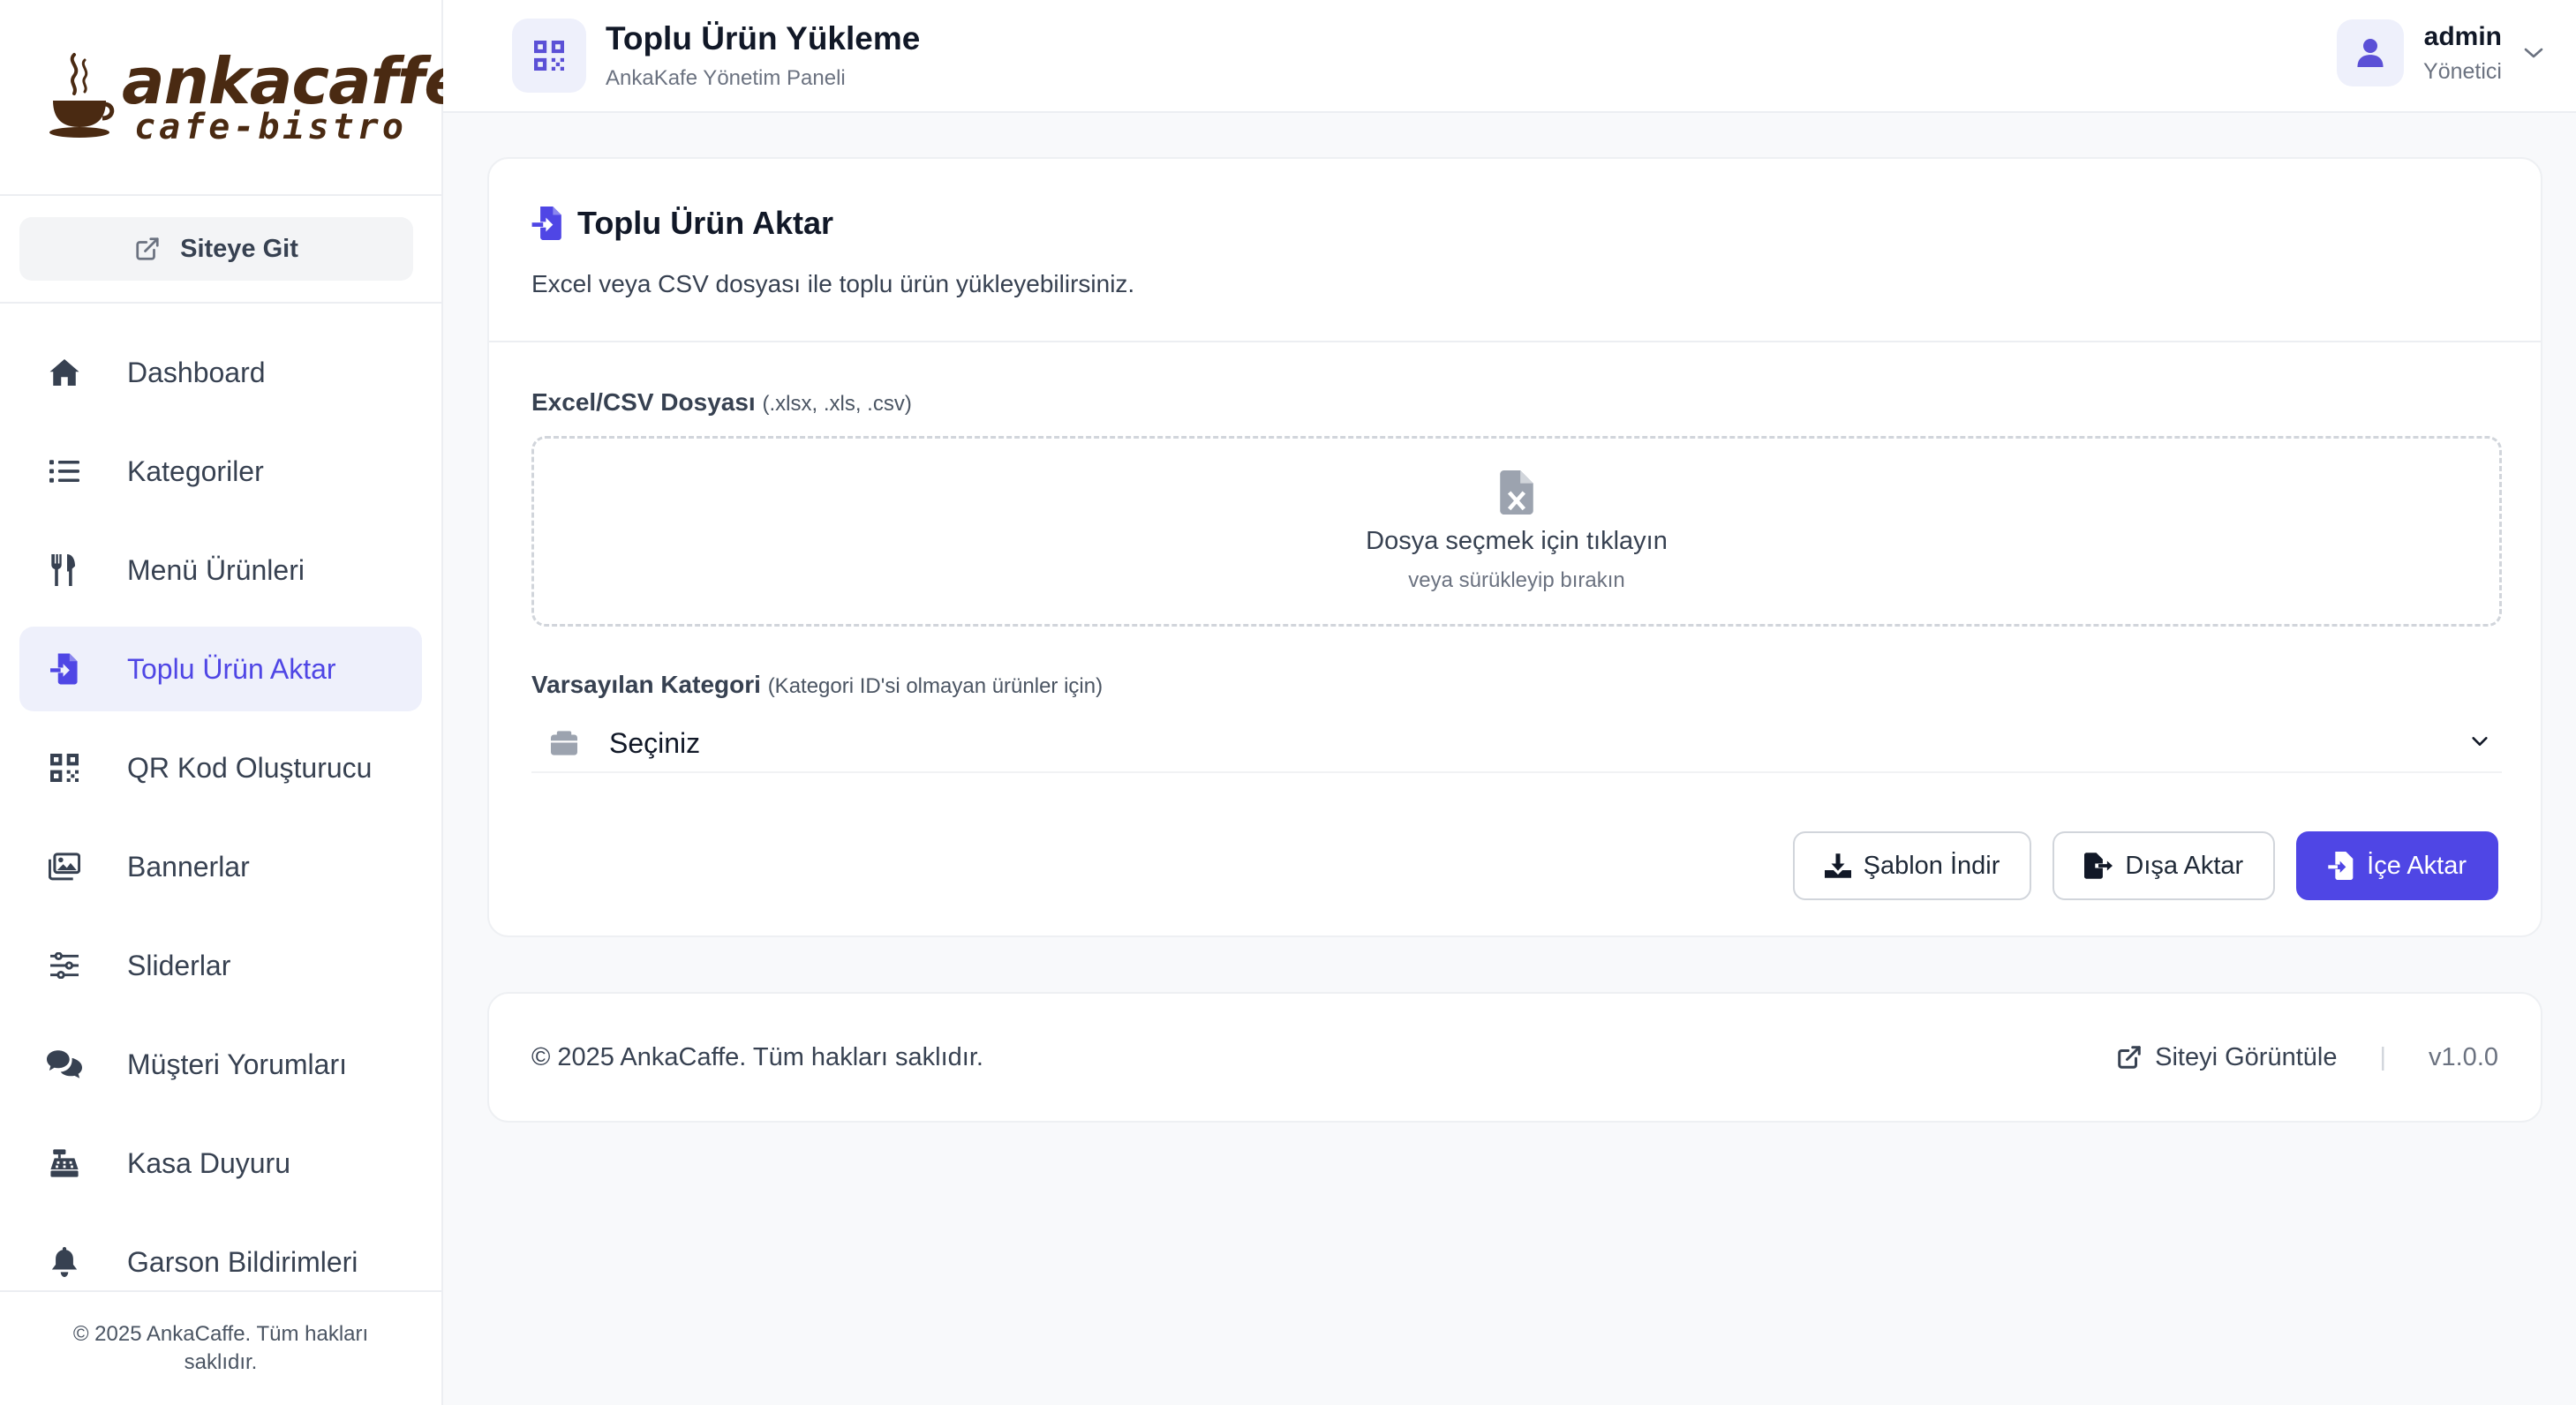 This screenshot has height=1405, width=2576. I want to click on file-hint: (.xlsx, .xls, .csv), so click(837, 404).